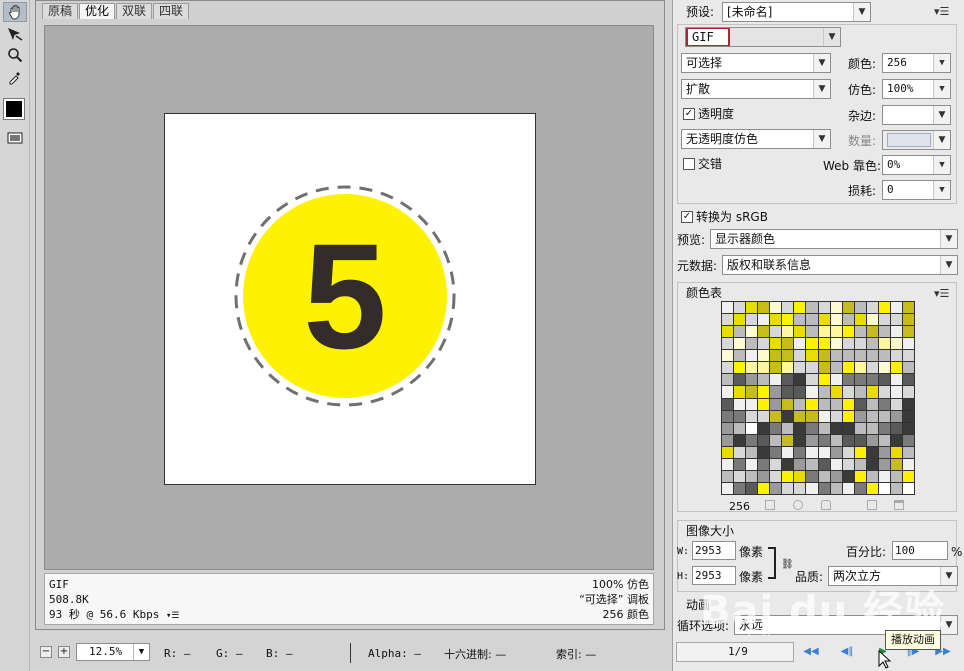  I want to click on width-input: 2953, so click(714, 550).